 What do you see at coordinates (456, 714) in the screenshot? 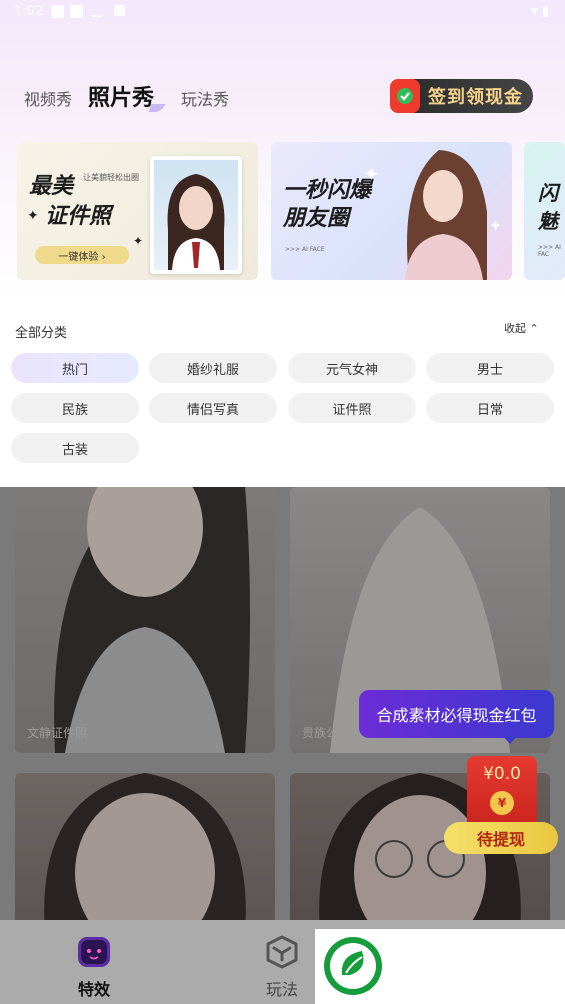
I see `cash-promo-bubble: 合成素材必得现金红包` at bounding box center [456, 714].